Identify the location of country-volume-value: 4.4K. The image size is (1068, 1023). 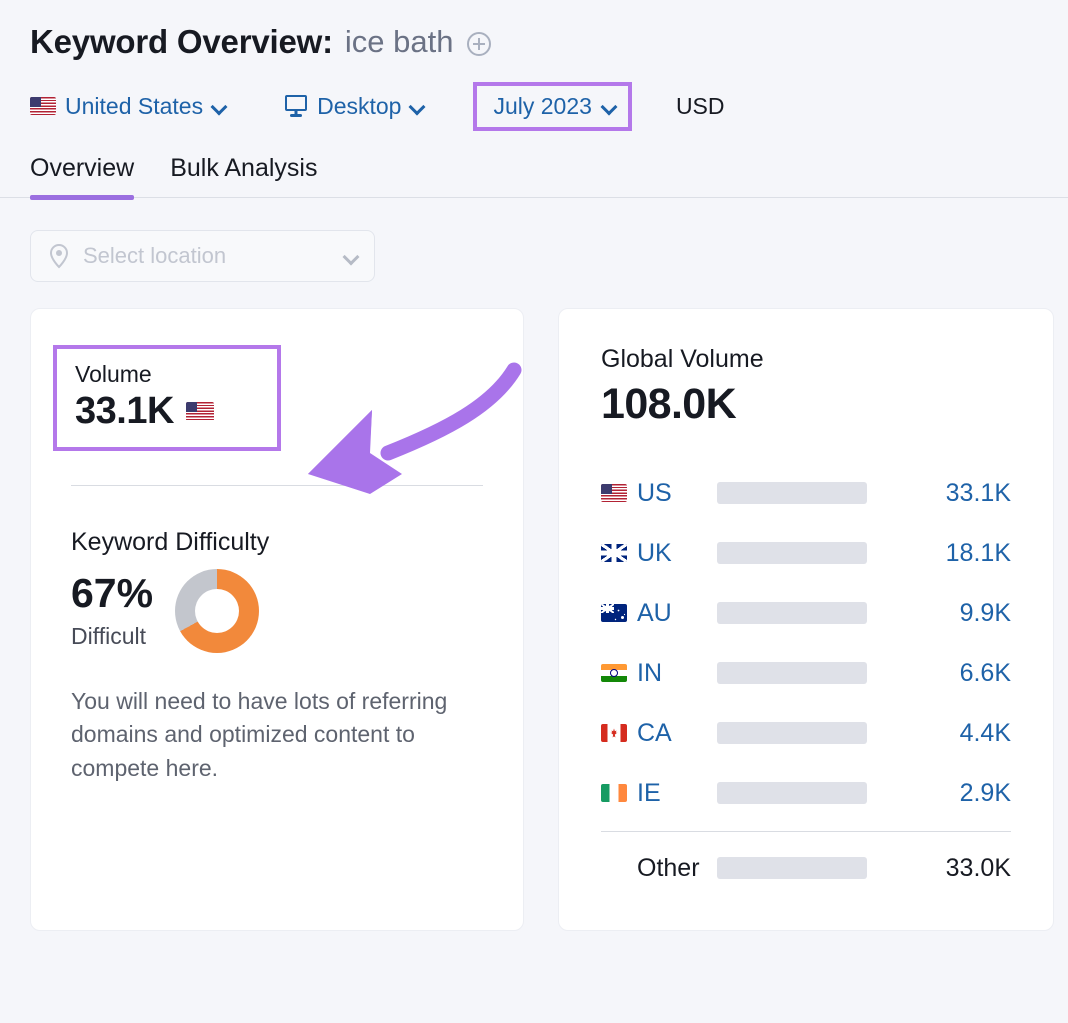
(939, 733).